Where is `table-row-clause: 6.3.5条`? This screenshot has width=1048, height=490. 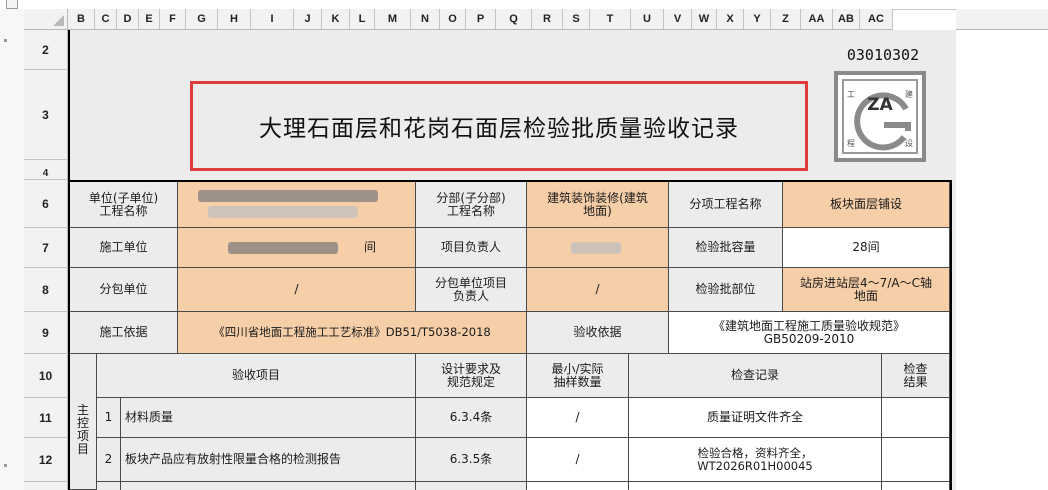 table-row-clause: 6.3.5条 is located at coordinates (471, 460).